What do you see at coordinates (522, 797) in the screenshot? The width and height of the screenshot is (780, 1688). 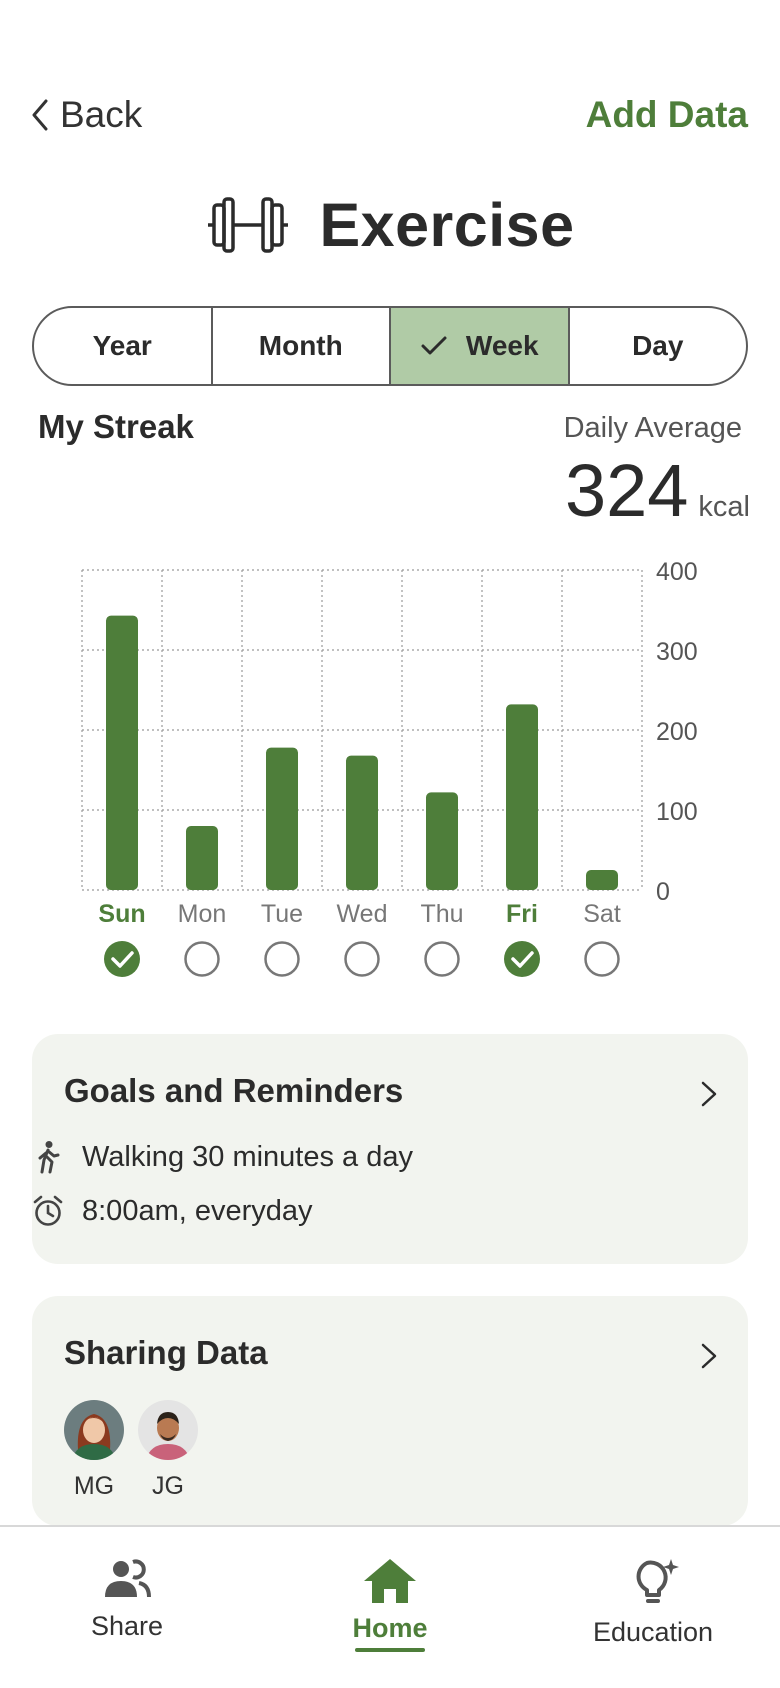 I see `bar-fri` at bounding box center [522, 797].